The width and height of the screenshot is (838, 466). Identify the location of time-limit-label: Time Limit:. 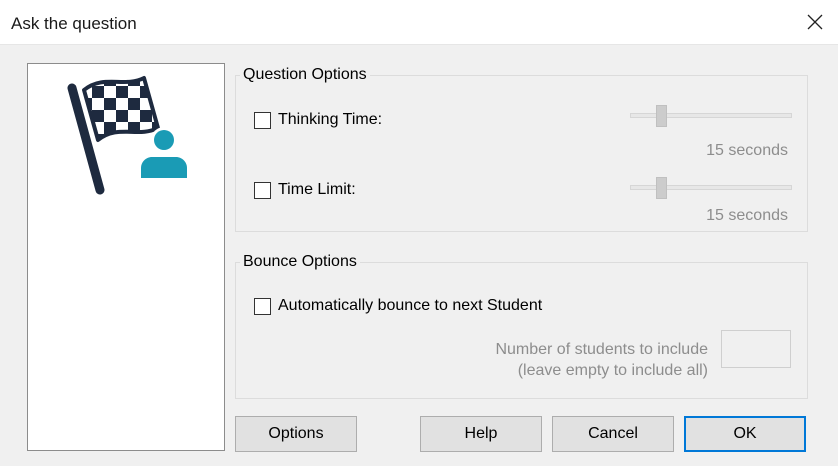
(317, 189).